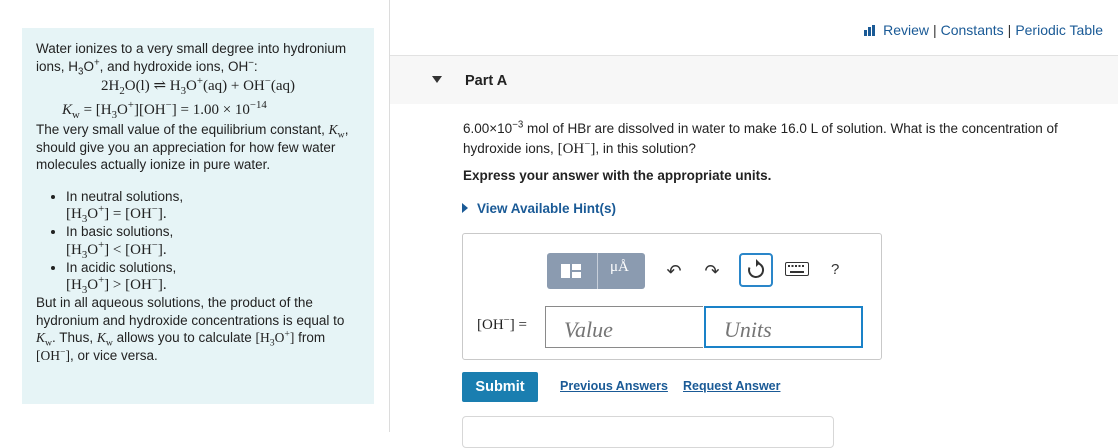 The height and width of the screenshot is (448, 1118). I want to click on answer-box: μÅ ↶ ↷ ? [OH−] =, so click(672, 296).